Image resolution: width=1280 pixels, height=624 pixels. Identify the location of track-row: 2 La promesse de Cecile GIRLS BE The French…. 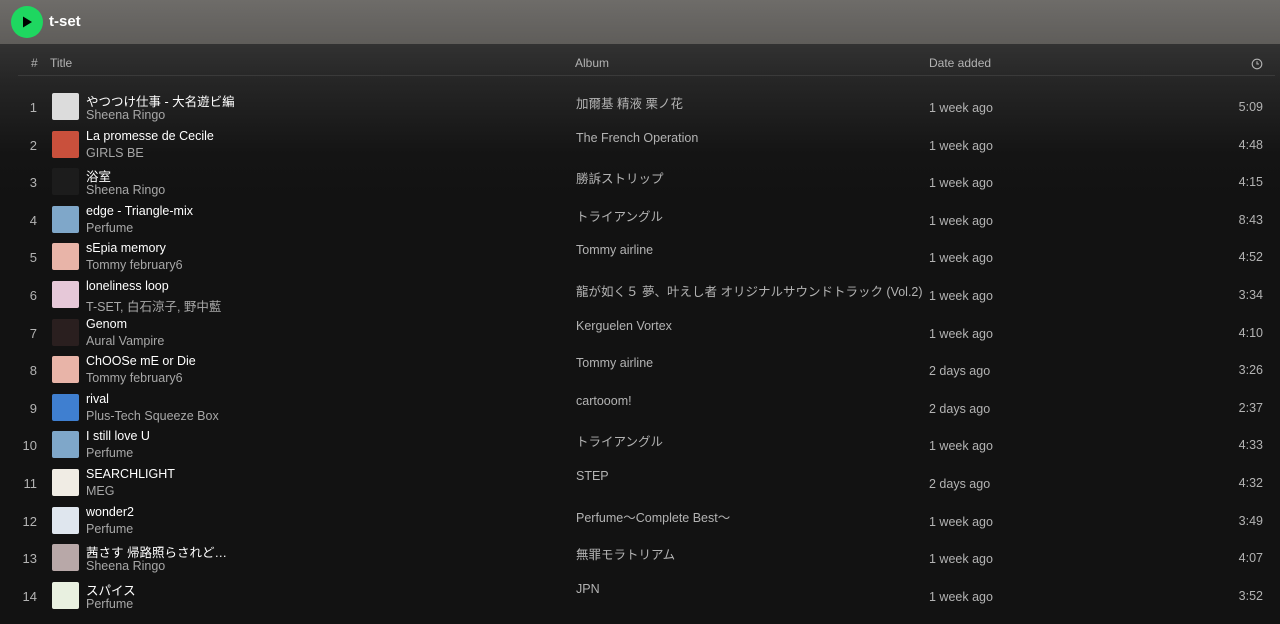
(640, 145).